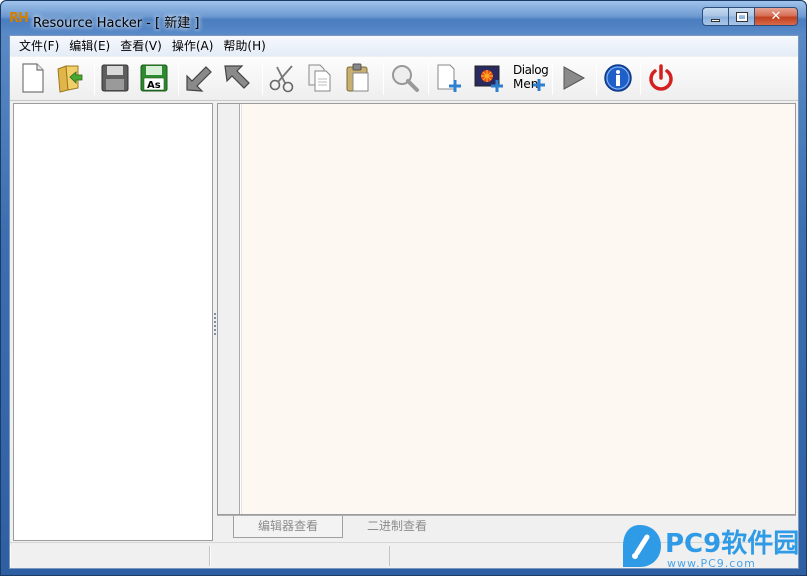  I want to click on menu-file: 文件(F), so click(39, 46).